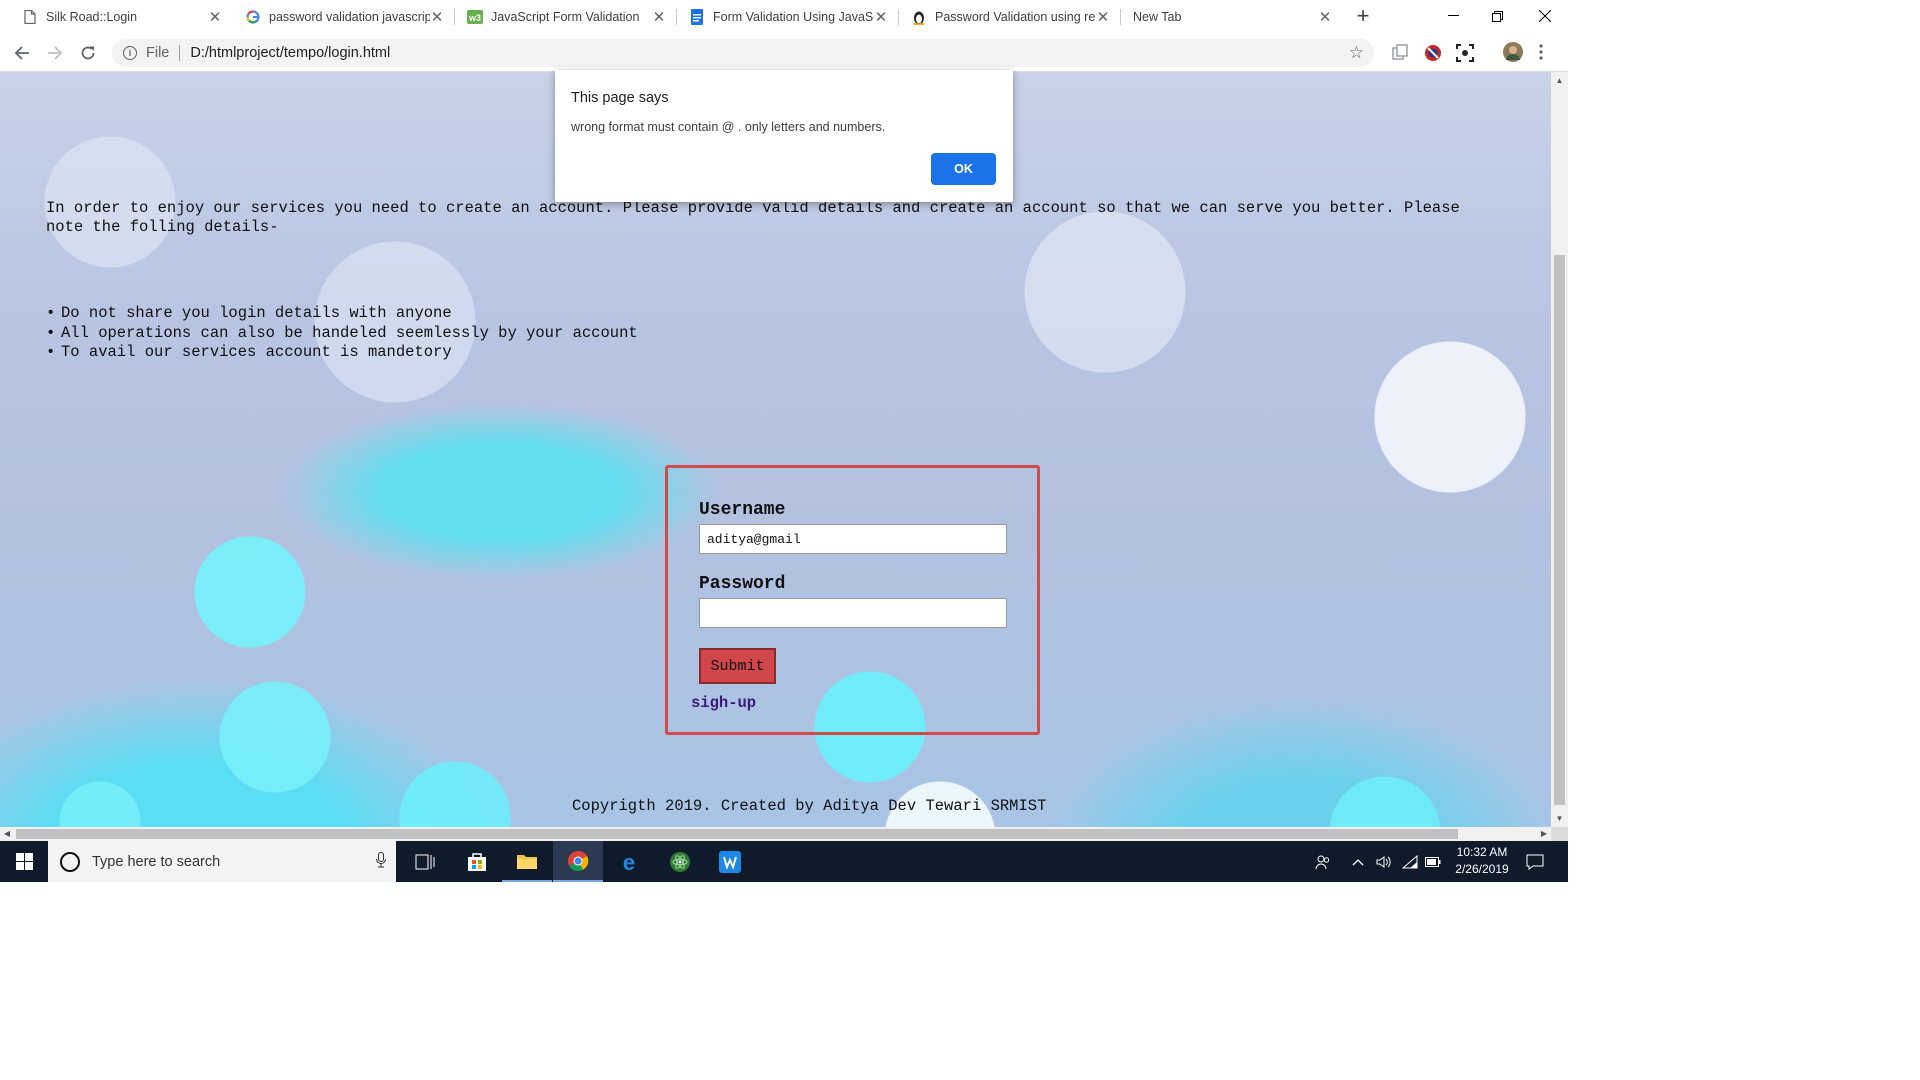 The image size is (1920, 1080). What do you see at coordinates (1433, 53) in the screenshot?
I see `extension-block-icon` at bounding box center [1433, 53].